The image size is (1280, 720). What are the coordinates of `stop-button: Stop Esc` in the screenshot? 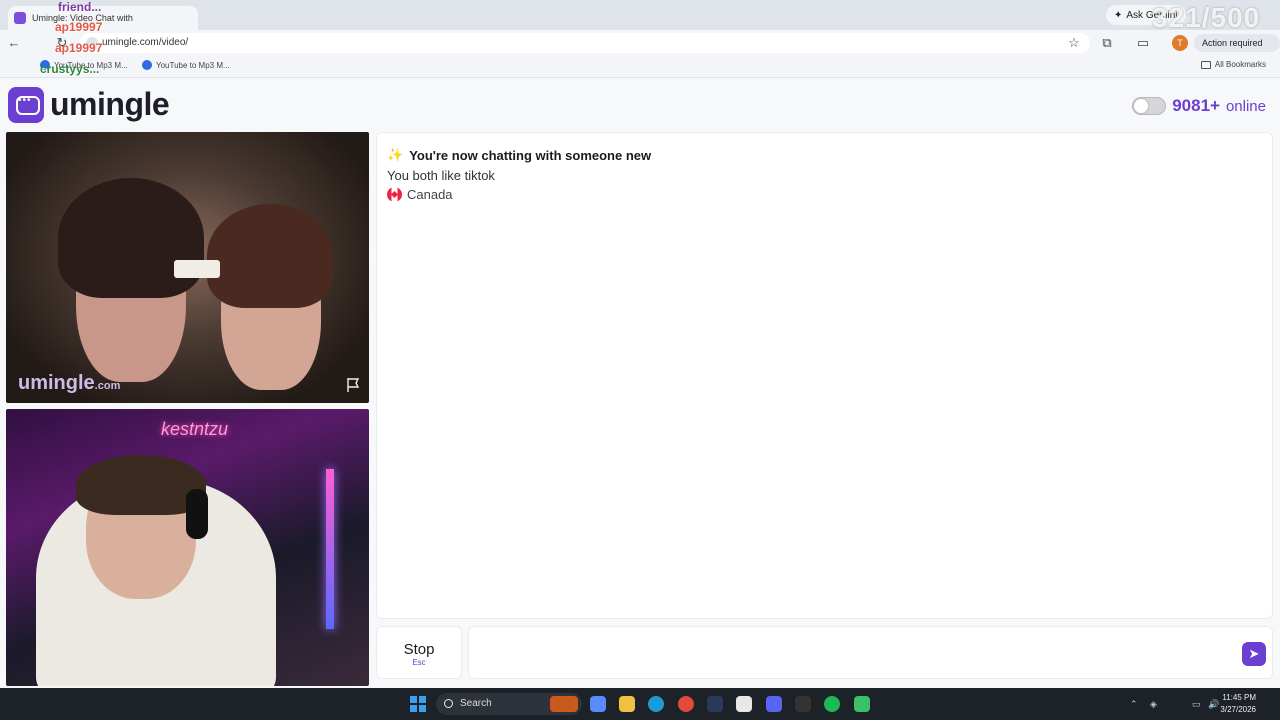 It's located at (419, 652).